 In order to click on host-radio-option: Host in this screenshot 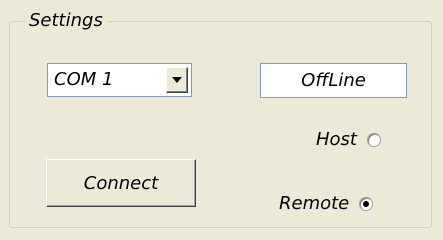, I will do `click(348, 140)`.